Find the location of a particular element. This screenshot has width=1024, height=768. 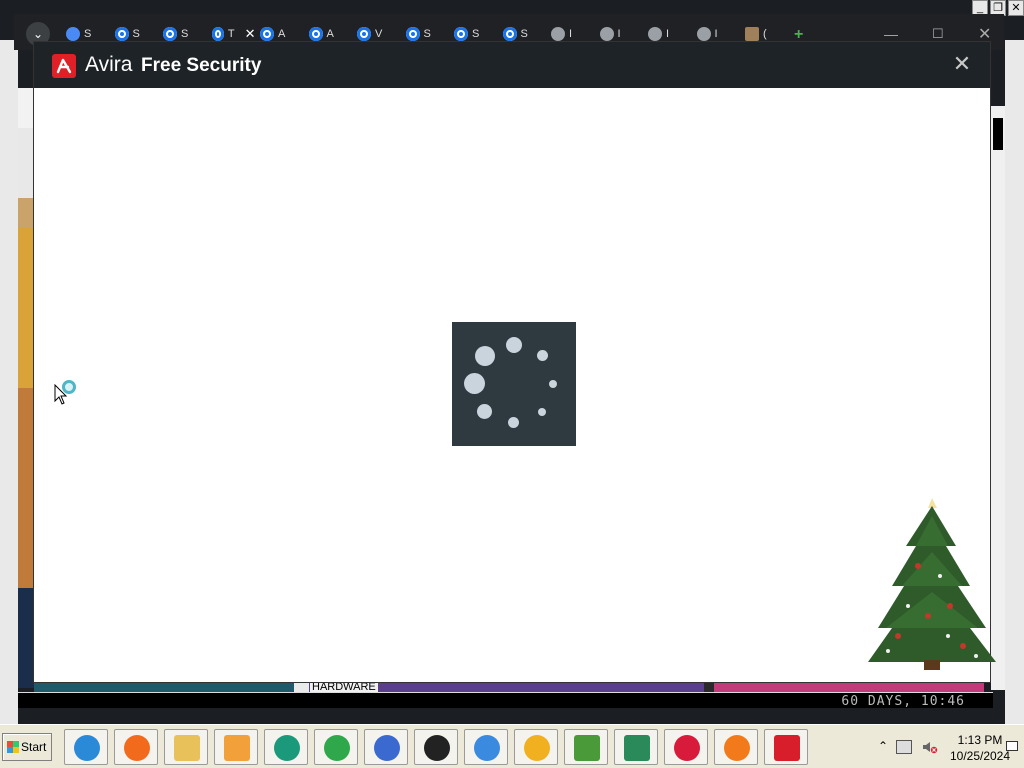

uptime-readout: 60 DAYS, 10:46 is located at coordinates (903, 701).